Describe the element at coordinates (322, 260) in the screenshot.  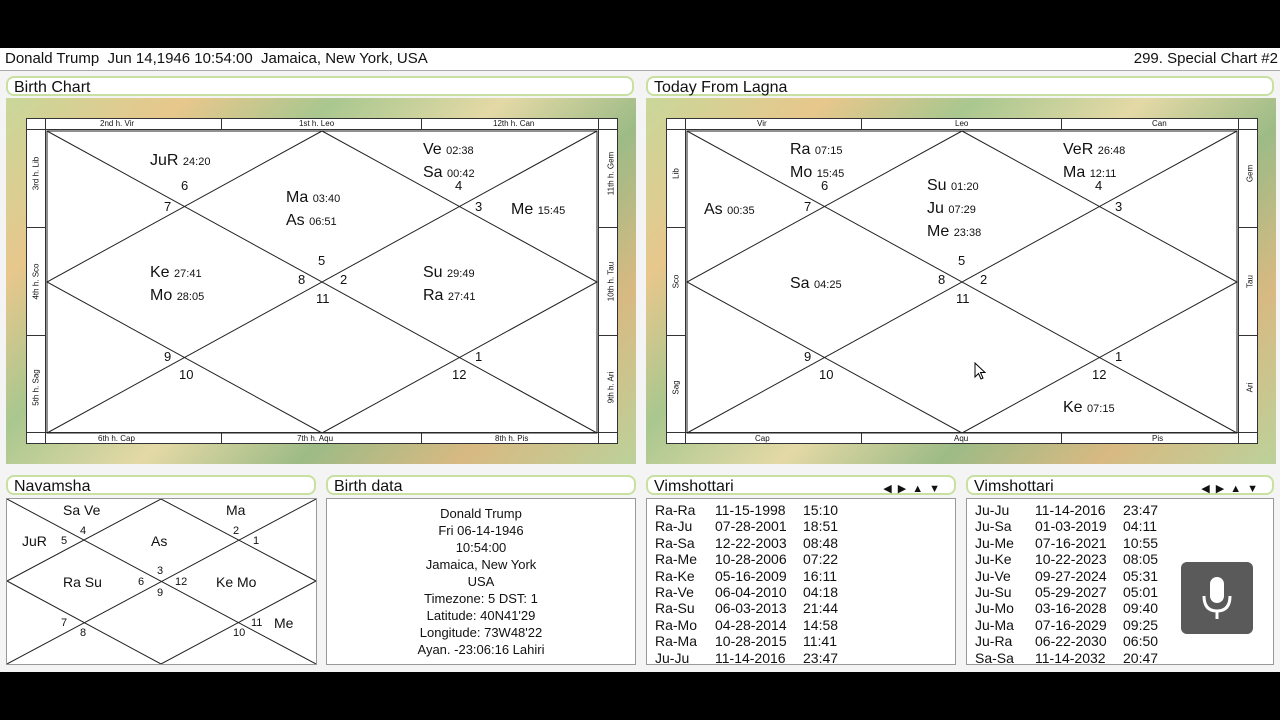
I see `house-number: 5` at that location.